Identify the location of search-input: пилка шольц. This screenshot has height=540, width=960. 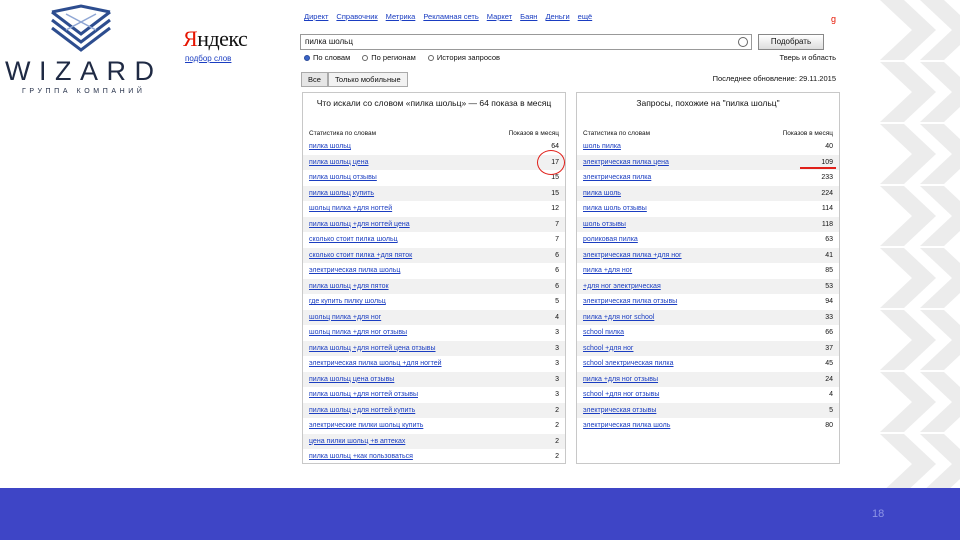
(526, 42).